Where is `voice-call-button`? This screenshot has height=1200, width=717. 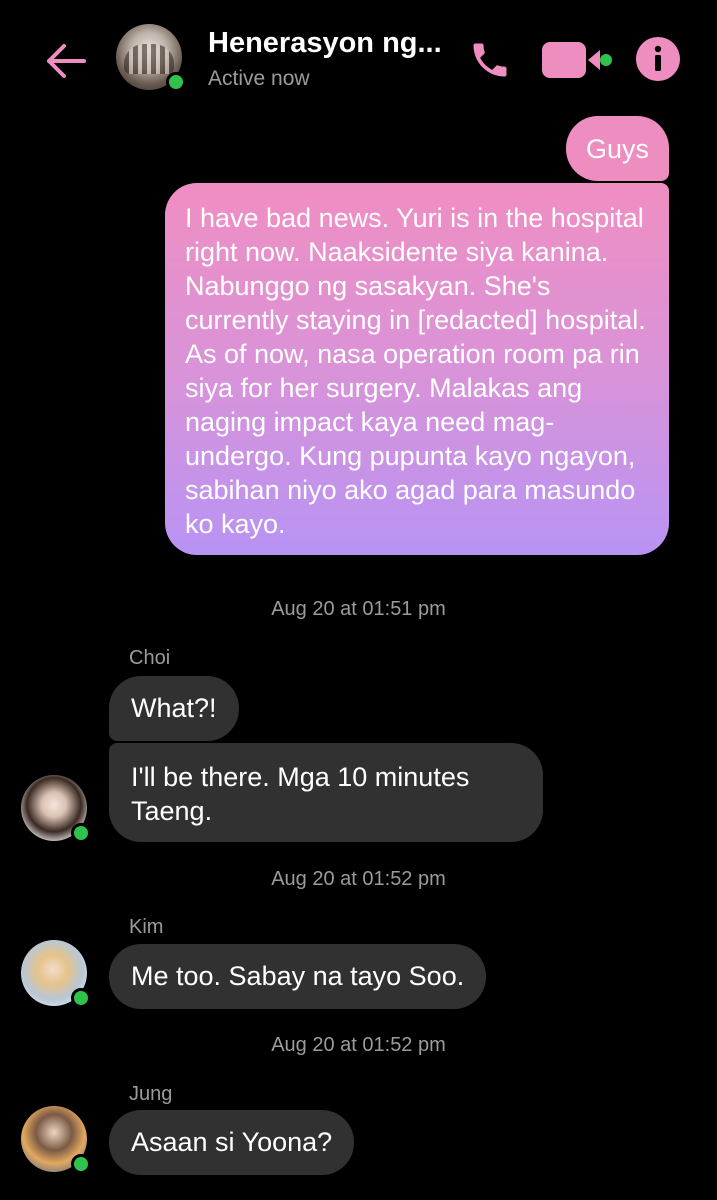 voice-call-button is located at coordinates (490, 60).